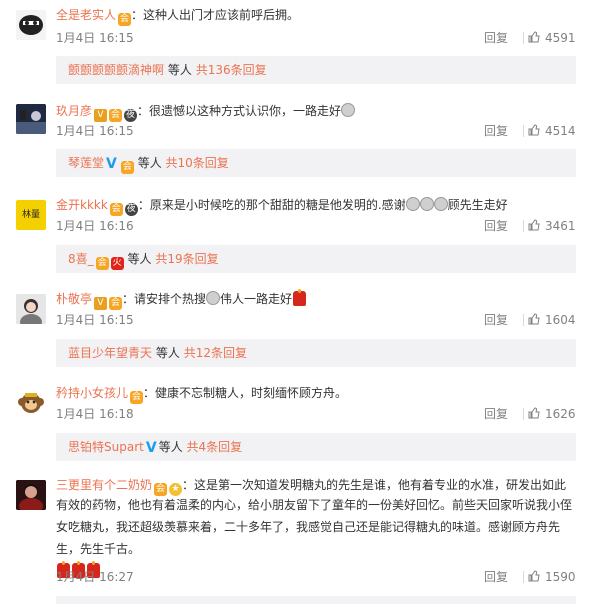  What do you see at coordinates (215, 447) in the screenshot?
I see `reply-count-link: 共4条回复` at bounding box center [215, 447].